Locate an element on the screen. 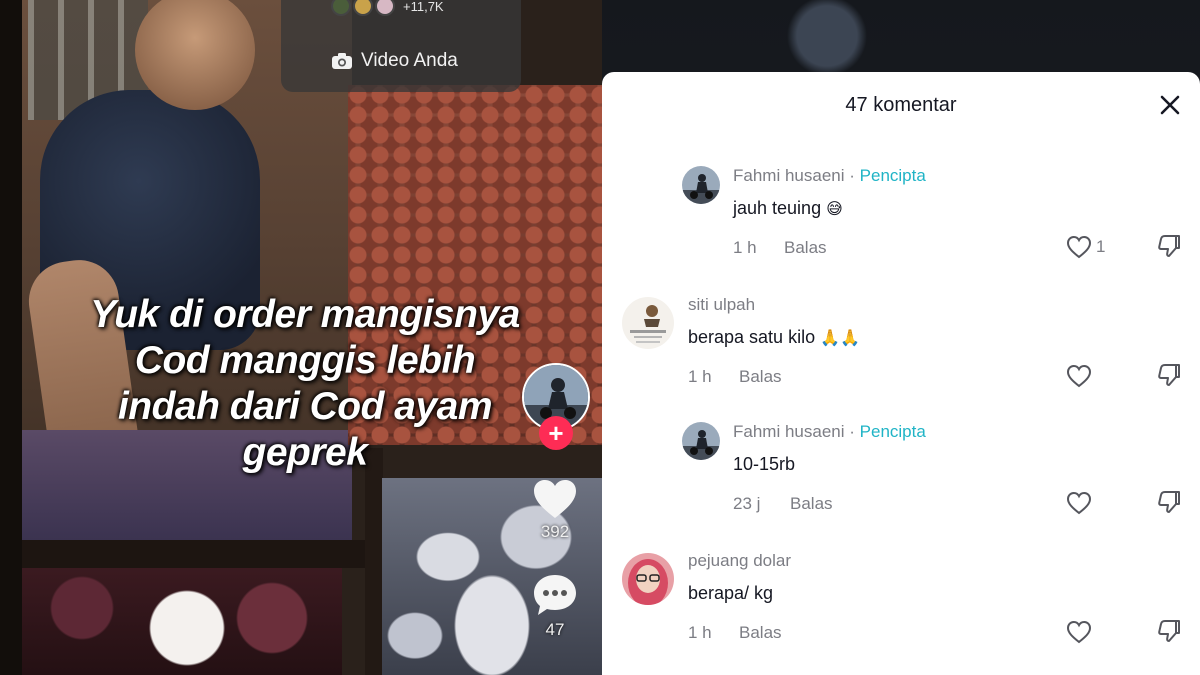  camera-icon is located at coordinates (342, 61).